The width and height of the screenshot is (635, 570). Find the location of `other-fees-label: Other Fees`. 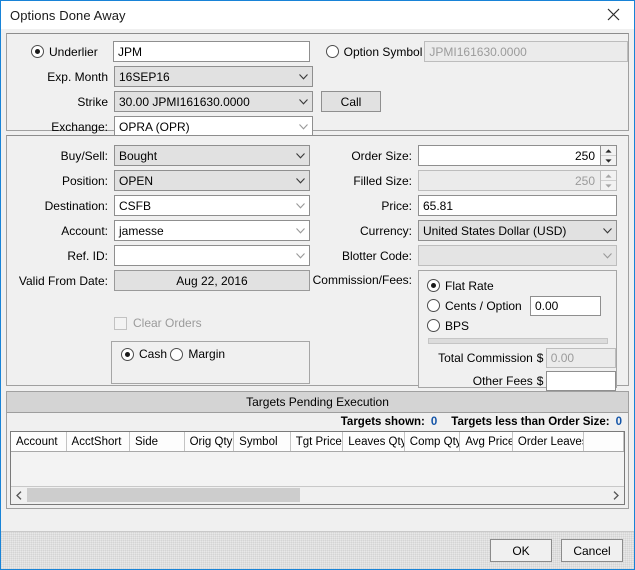

other-fees-label: Other Fees is located at coordinates (502, 380).